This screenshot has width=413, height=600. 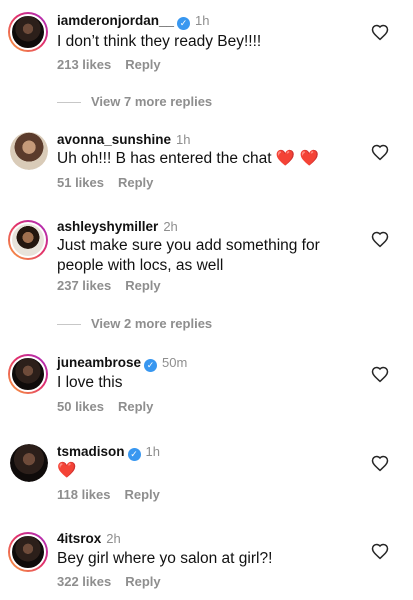 What do you see at coordinates (114, 139) in the screenshot?
I see `comment-username: avonna_sunshine` at bounding box center [114, 139].